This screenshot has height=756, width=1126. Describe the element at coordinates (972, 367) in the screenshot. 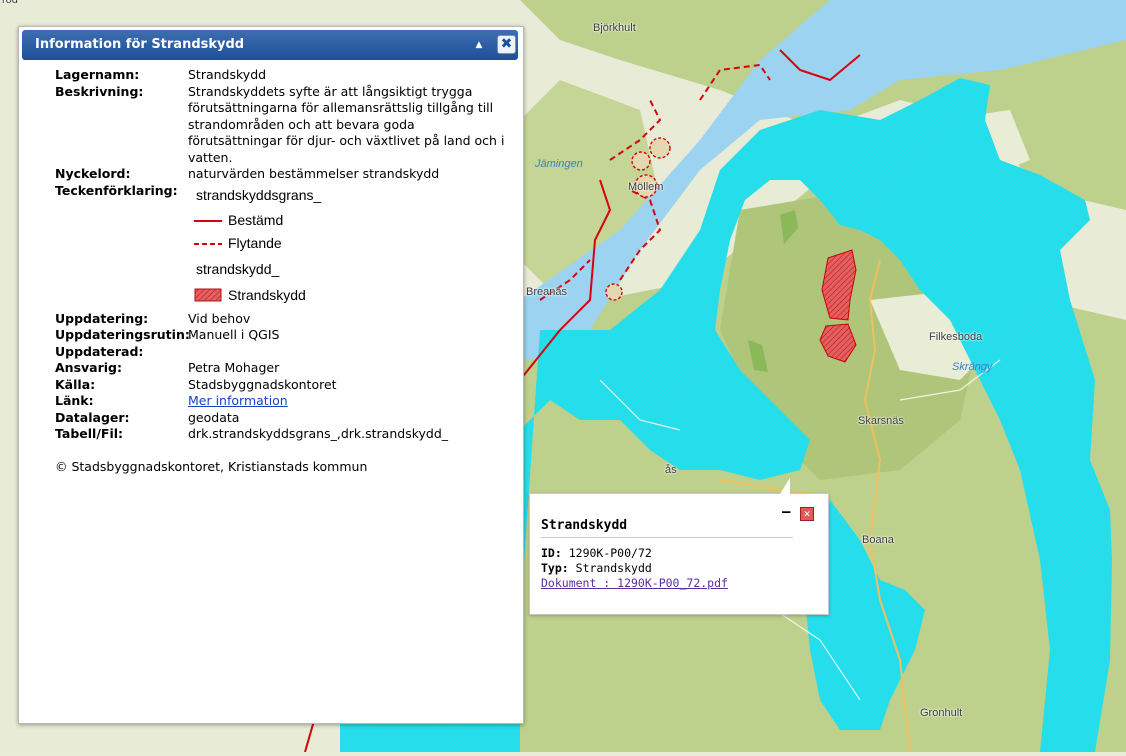

I see `map-label-skrangy: Skrängy` at that location.